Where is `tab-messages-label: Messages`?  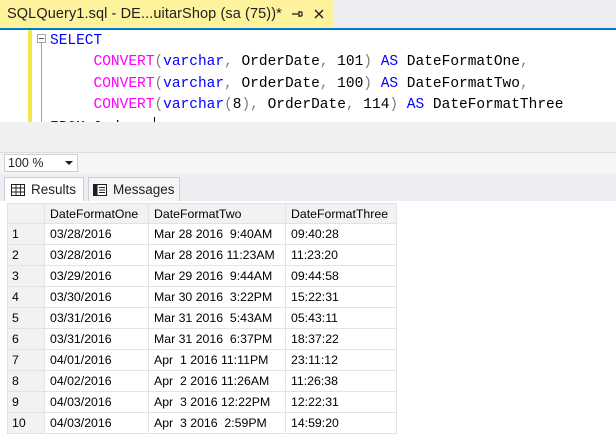 tab-messages-label: Messages is located at coordinates (144, 189).